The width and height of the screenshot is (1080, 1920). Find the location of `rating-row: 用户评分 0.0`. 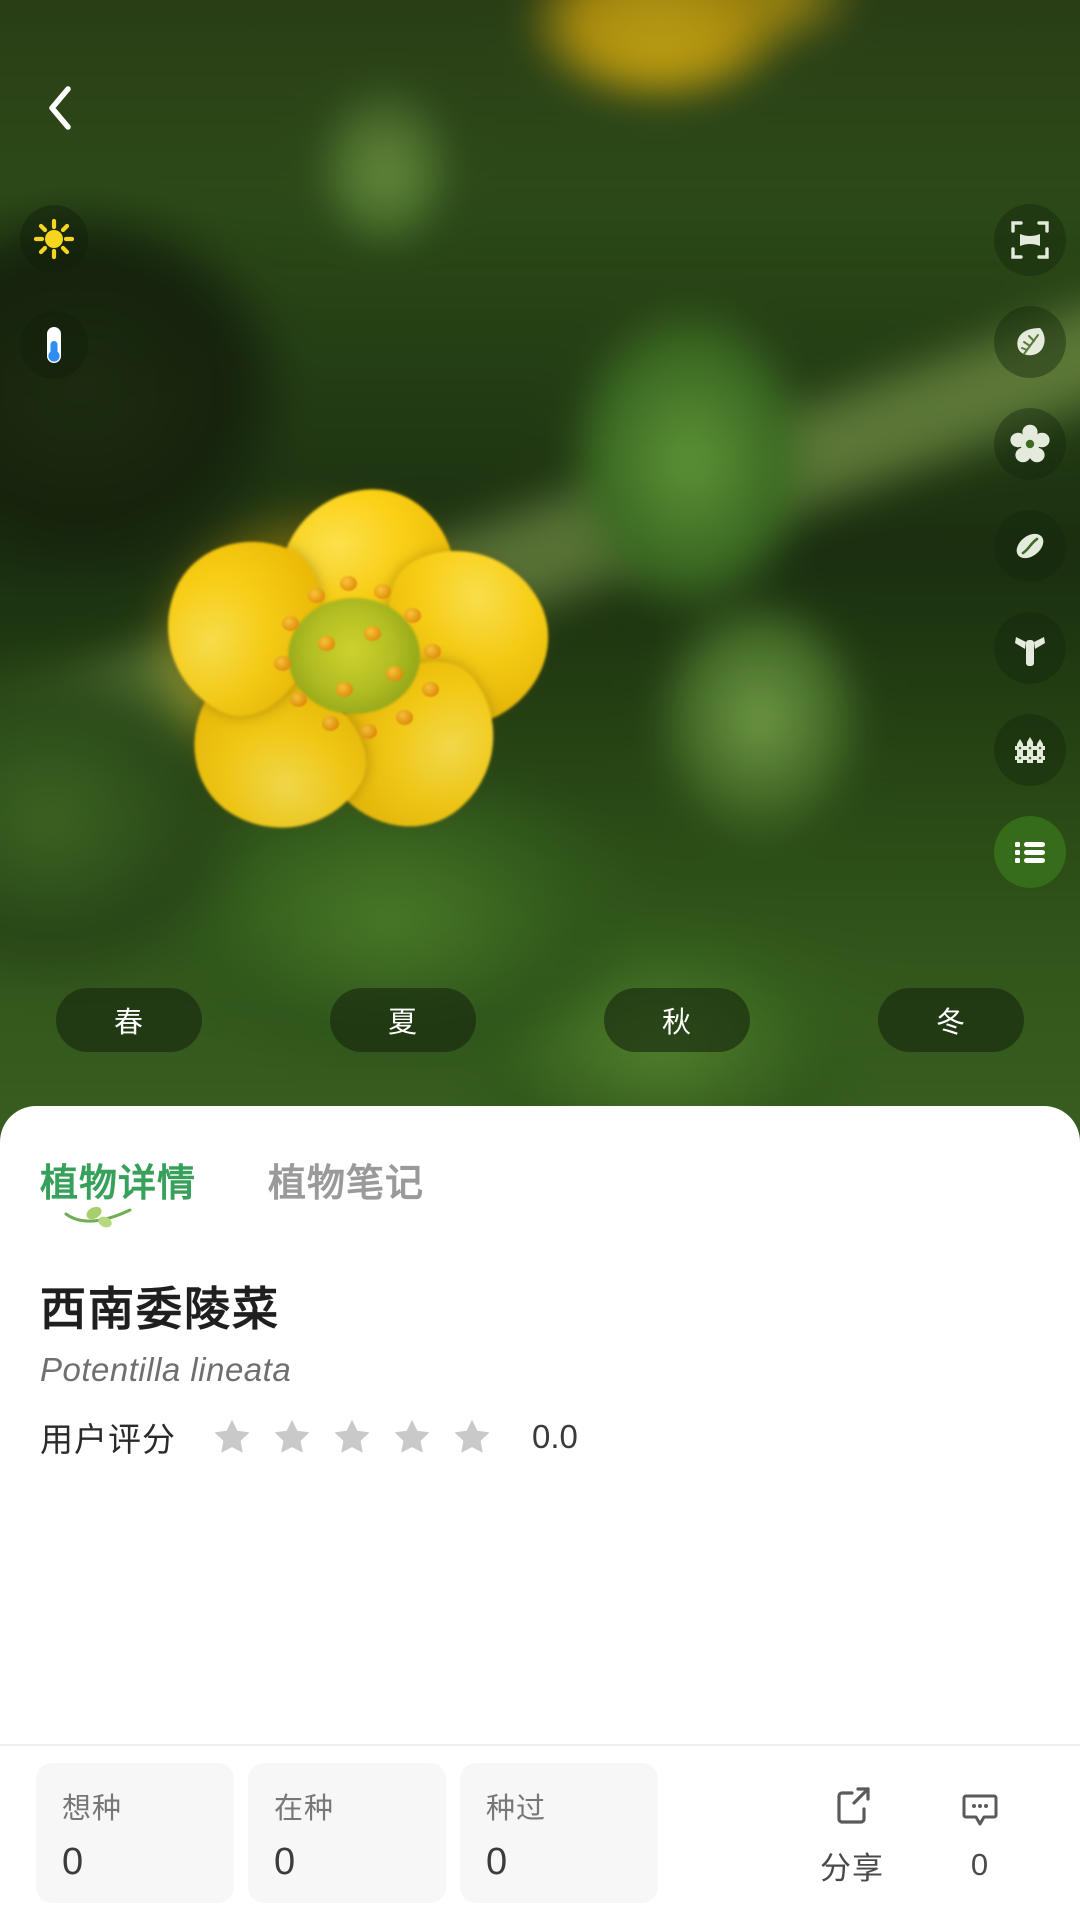

rating-row: 用户评分 0.0 is located at coordinates (560, 1437).